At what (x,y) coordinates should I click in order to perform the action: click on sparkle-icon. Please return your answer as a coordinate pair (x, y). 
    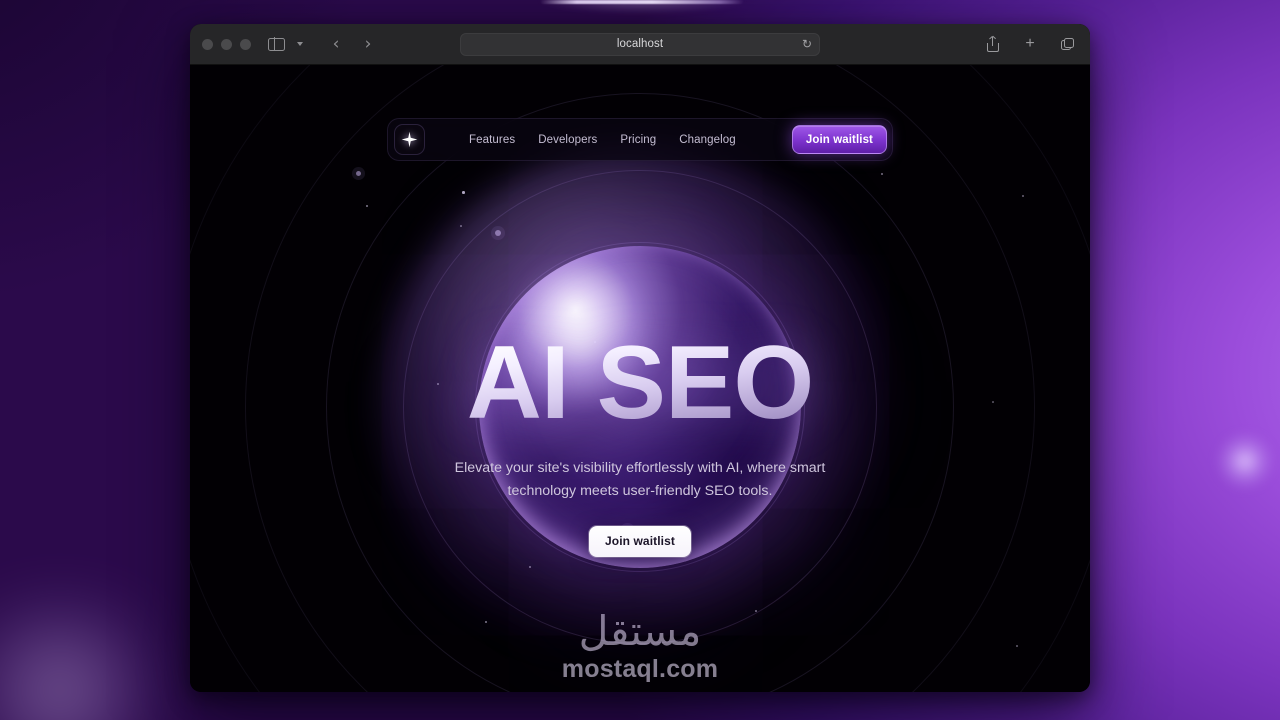
    Looking at the image, I should click on (409, 139).